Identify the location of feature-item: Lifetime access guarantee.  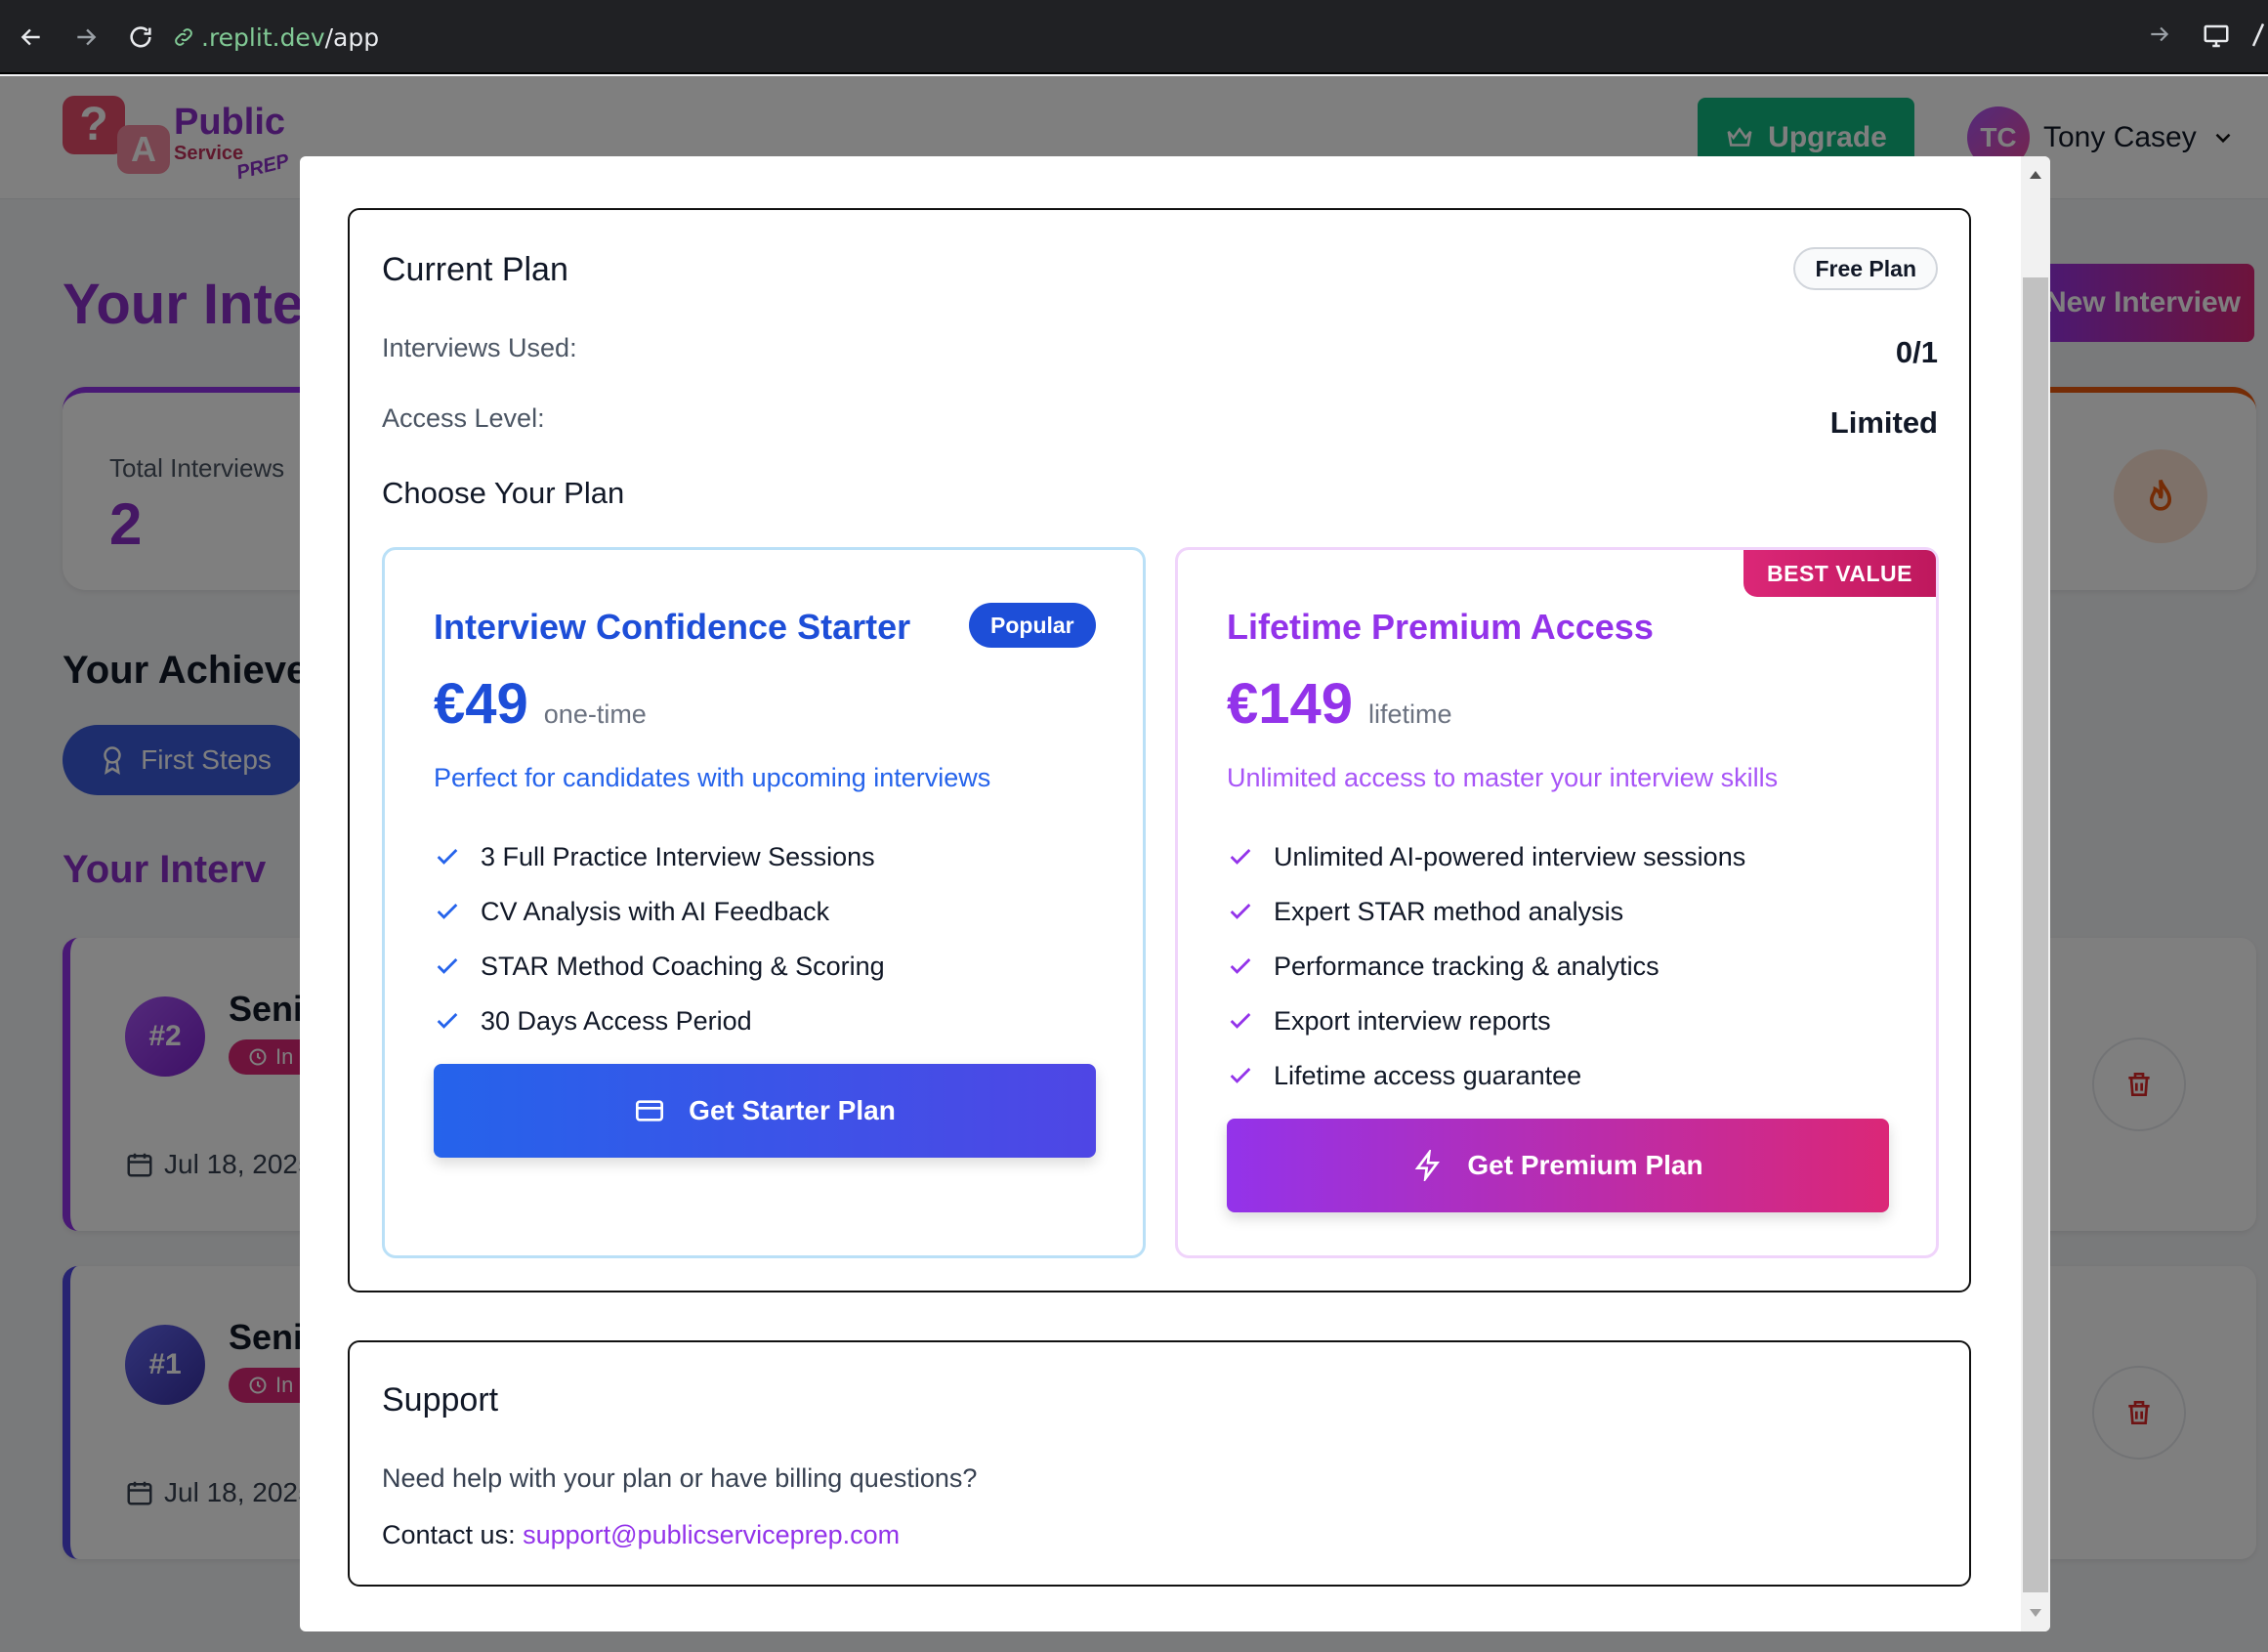
(1486, 1075).